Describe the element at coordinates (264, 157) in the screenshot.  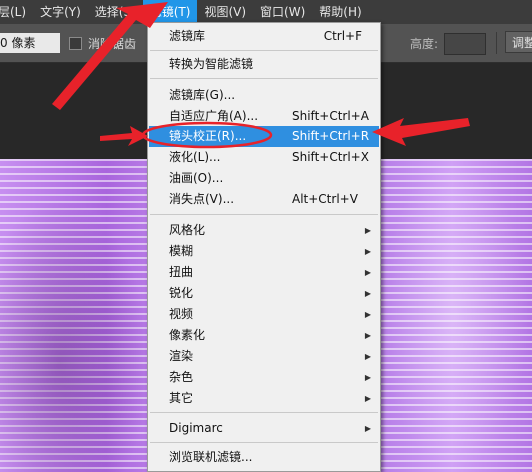
I see `menu-item-liquify: 液化(L)... Shift+Ctrl+X` at that location.